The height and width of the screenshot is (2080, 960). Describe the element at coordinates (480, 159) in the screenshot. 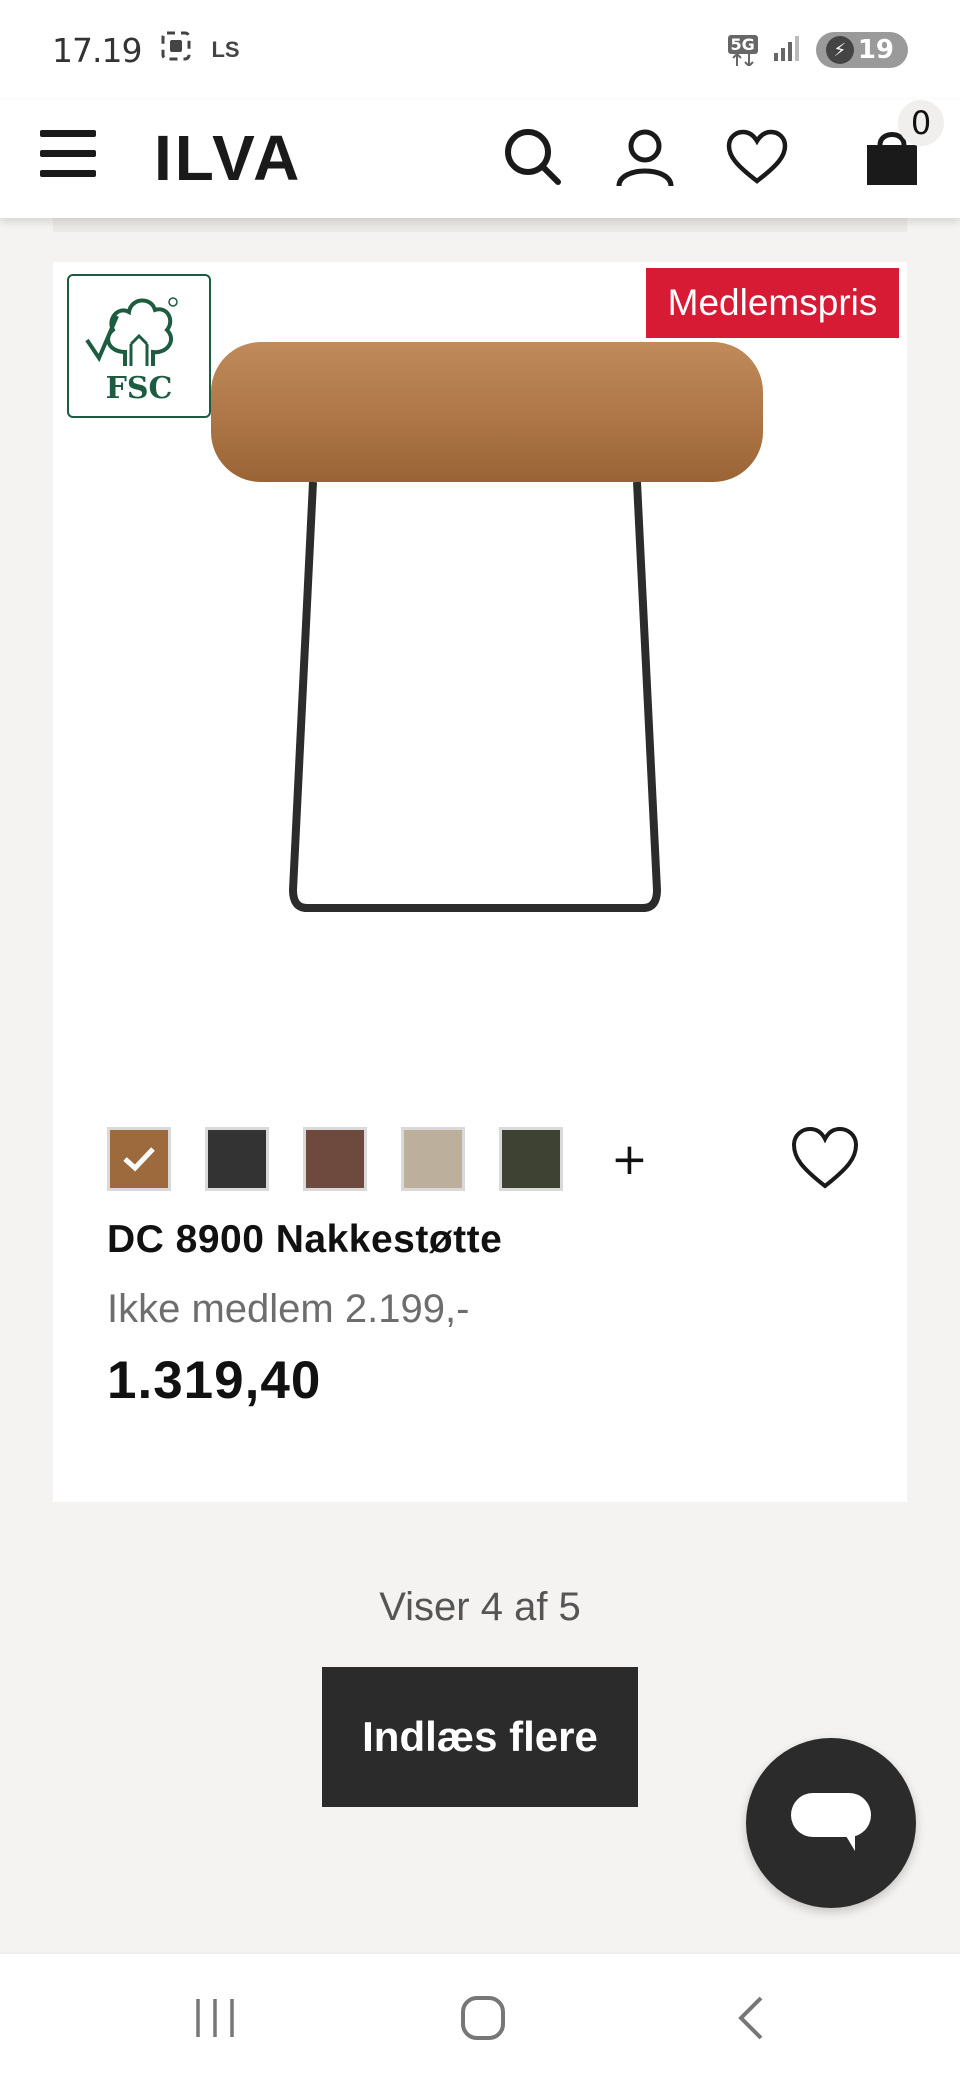

I see `app-header: ILVA 0` at that location.